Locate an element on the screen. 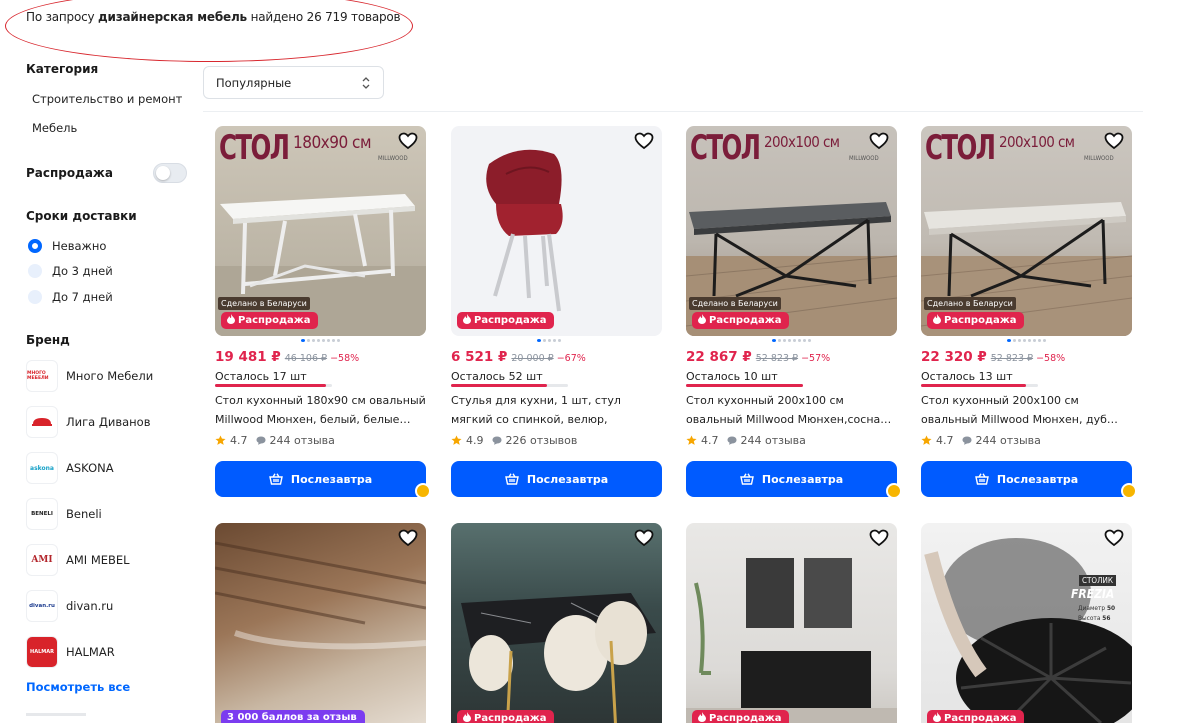 This screenshot has height=723, width=1200. radio-unselected is located at coordinates (35, 297).